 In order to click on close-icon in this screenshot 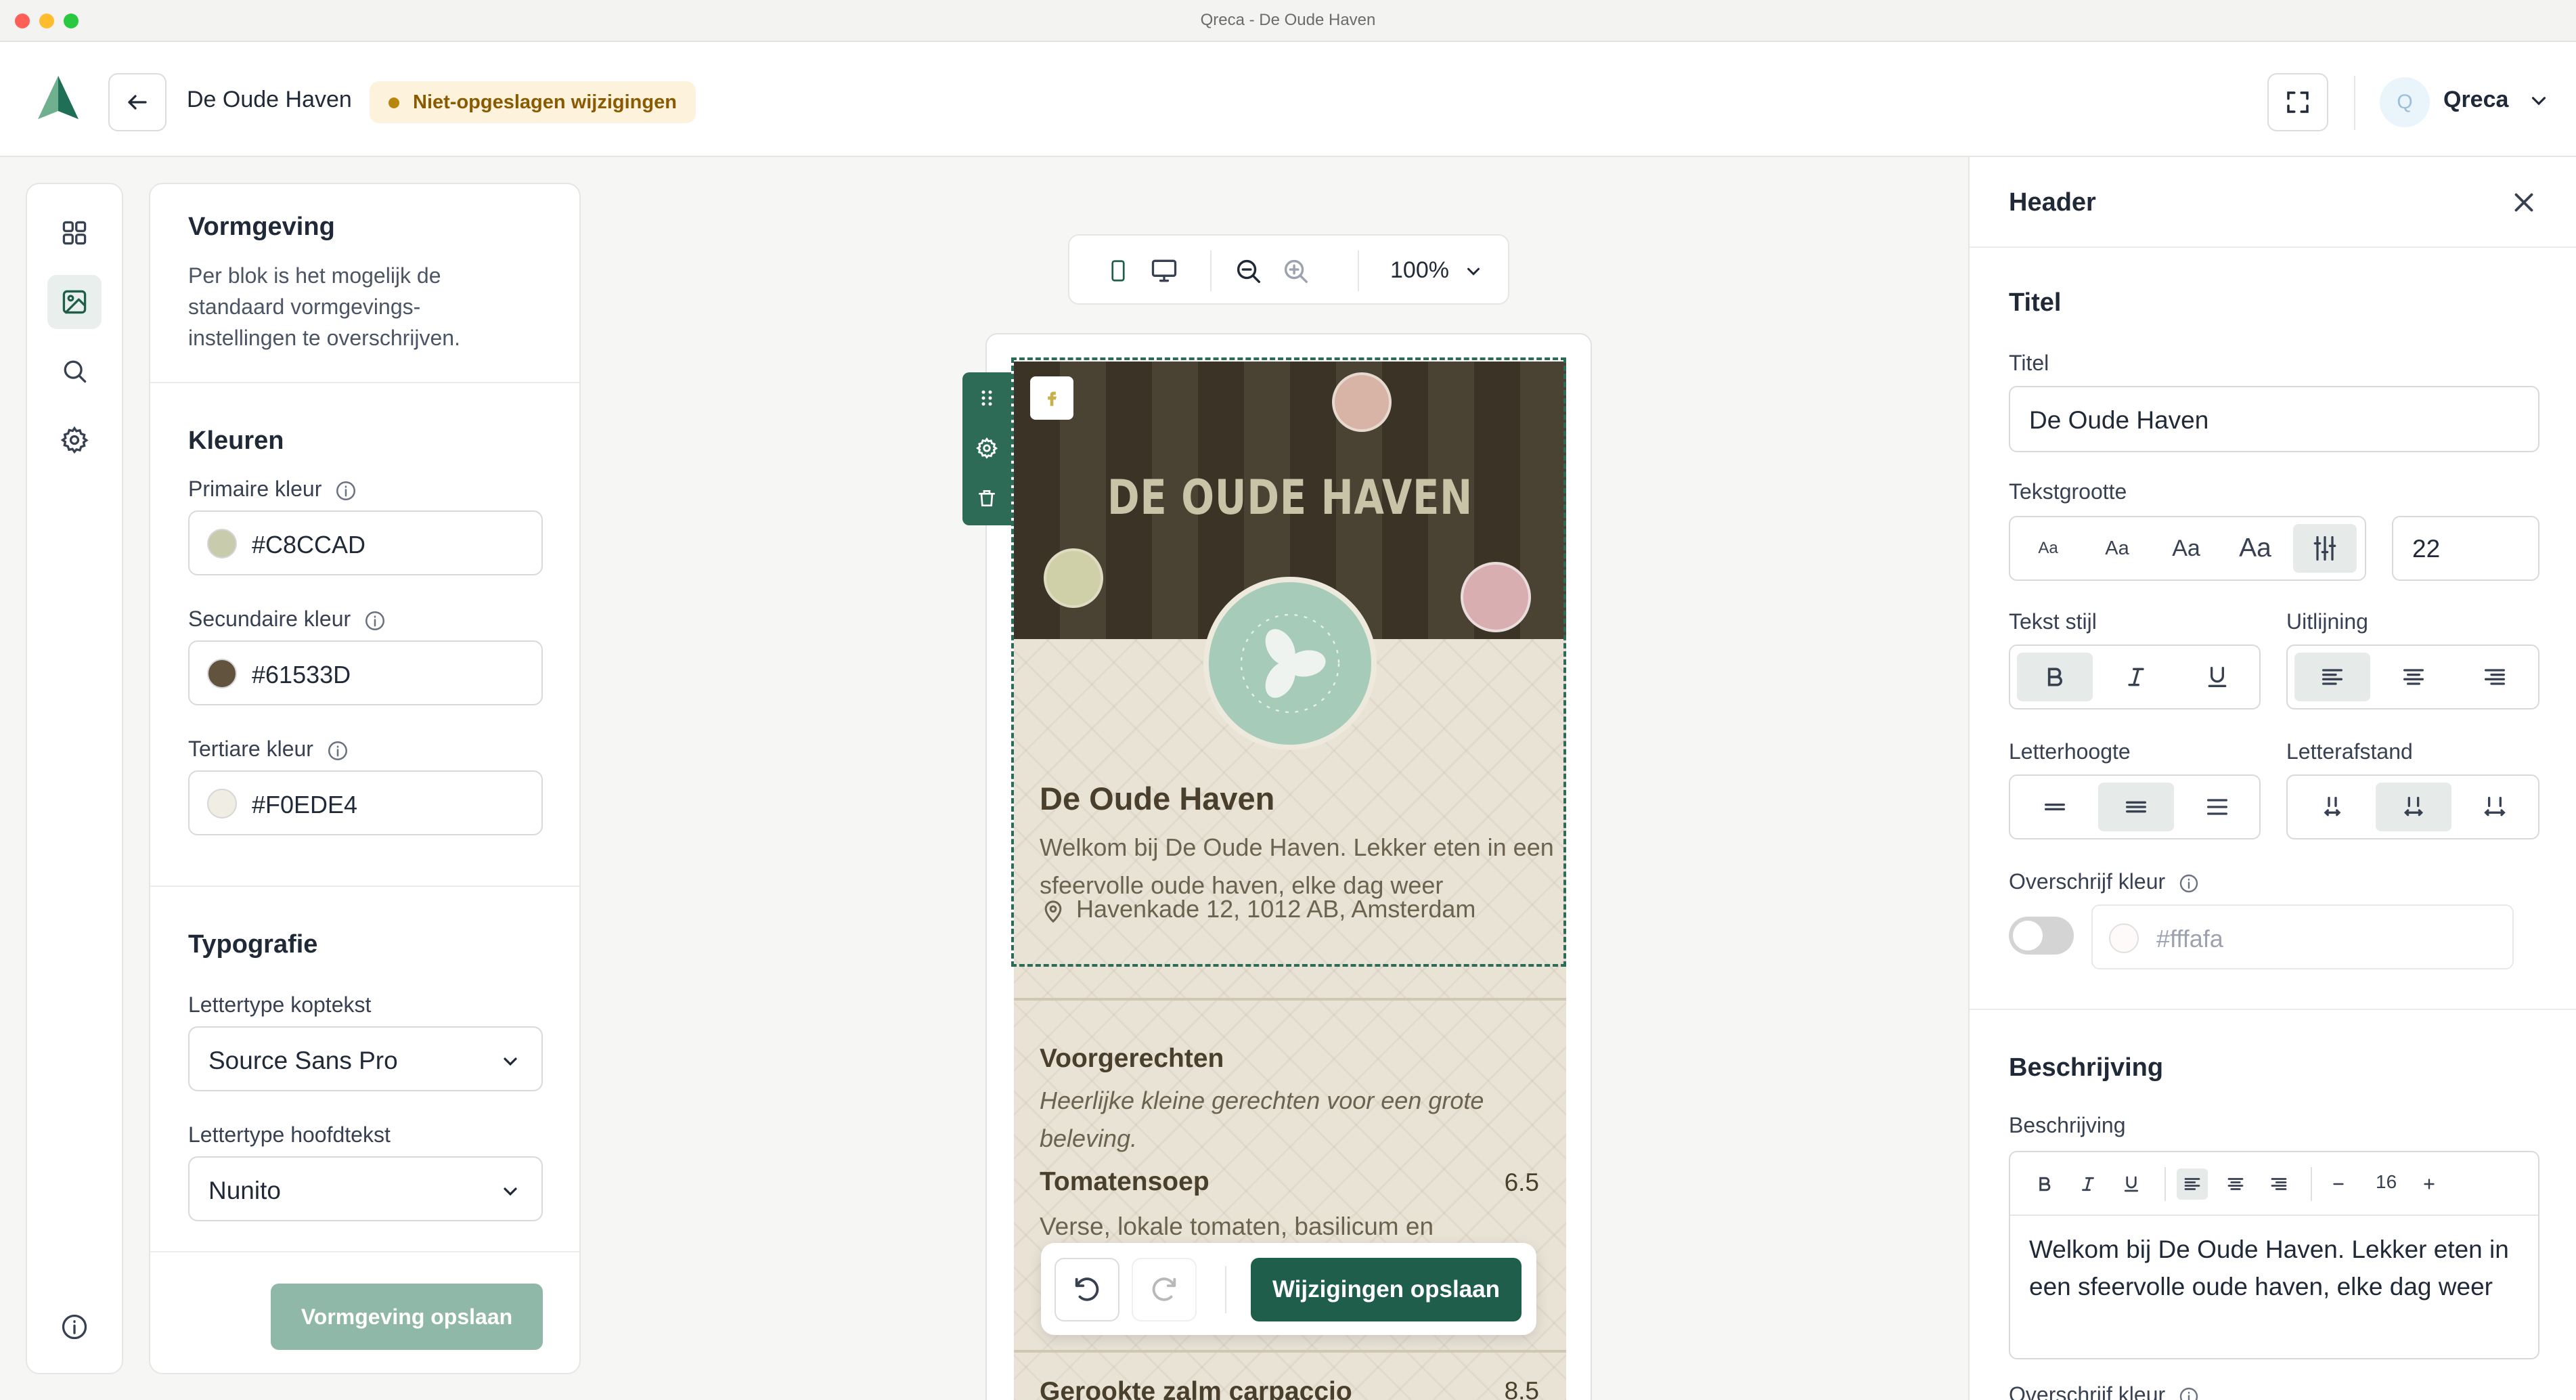, I will do `click(2523, 202)`.